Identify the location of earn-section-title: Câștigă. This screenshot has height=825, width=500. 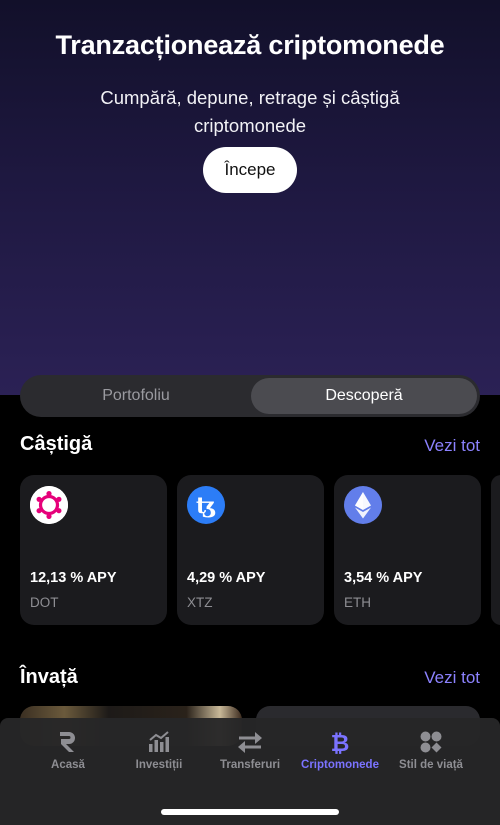
(56, 444).